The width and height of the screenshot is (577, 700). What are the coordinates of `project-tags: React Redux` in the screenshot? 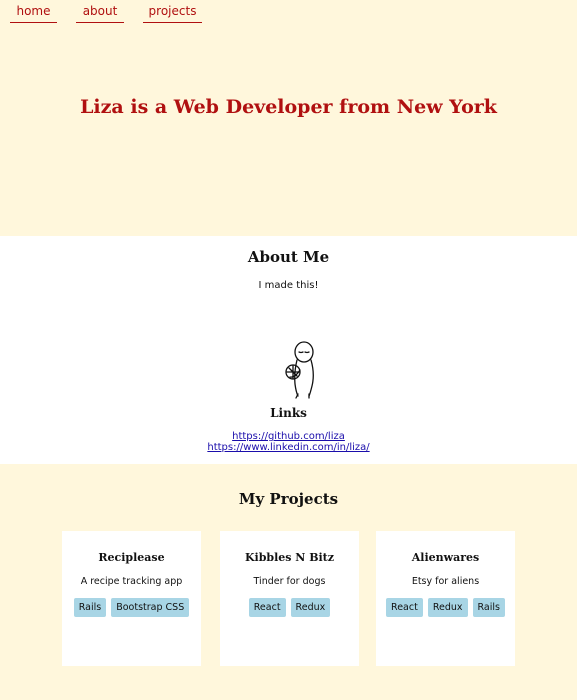 It's located at (289, 607).